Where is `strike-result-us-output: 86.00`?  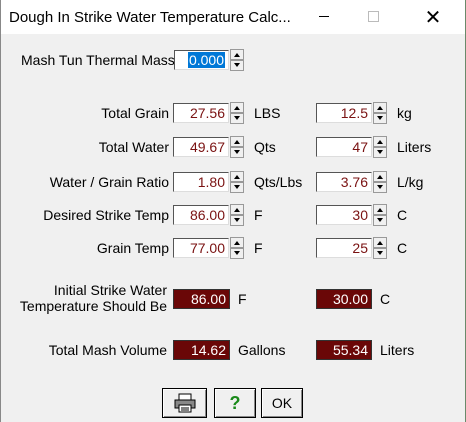
strike-result-us-output: 86.00 is located at coordinates (201, 299).